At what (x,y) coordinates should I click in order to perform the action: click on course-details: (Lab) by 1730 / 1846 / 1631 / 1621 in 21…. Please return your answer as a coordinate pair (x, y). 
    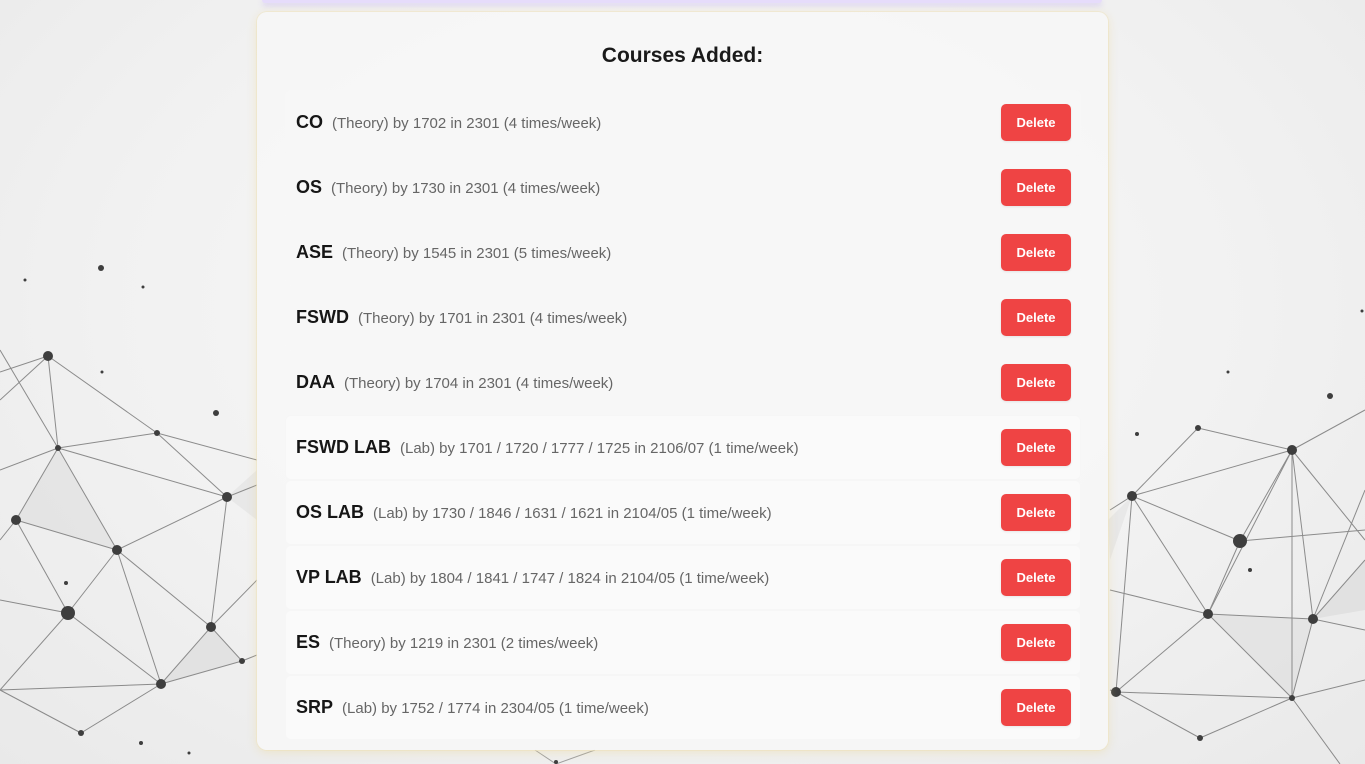
    Looking at the image, I should click on (572, 513).